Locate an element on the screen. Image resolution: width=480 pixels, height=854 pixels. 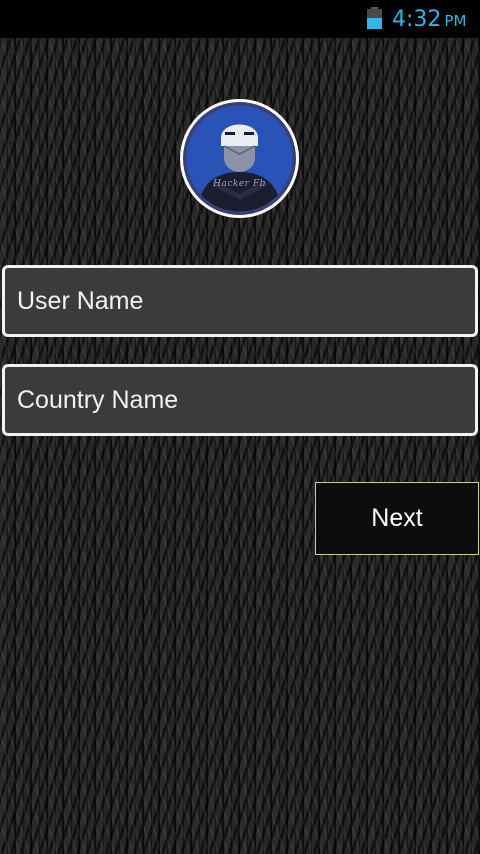
user-name-field is located at coordinates (240, 301).